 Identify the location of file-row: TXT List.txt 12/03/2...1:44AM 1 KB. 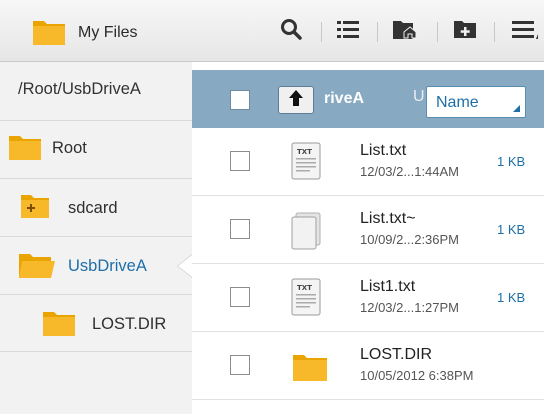
(368, 162).